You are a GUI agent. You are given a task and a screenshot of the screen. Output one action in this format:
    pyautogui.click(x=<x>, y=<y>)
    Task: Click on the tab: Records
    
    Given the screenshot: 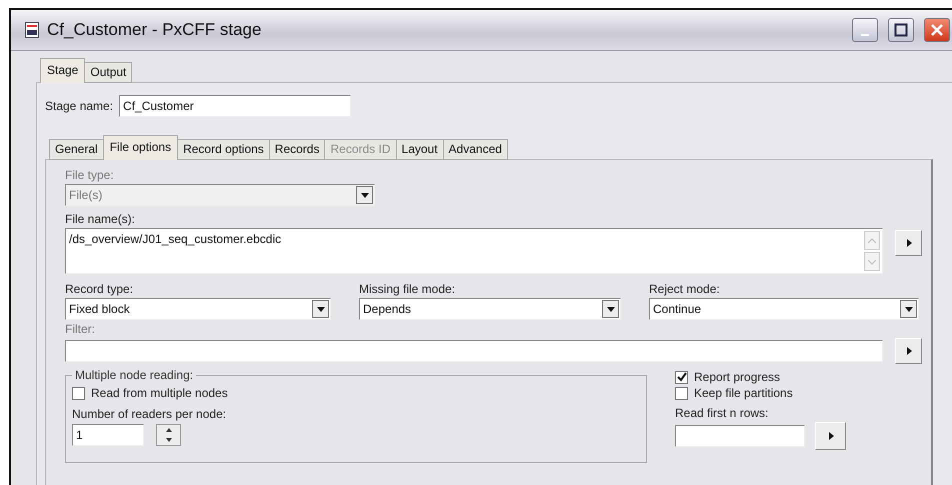 What is the action you would take?
    pyautogui.click(x=297, y=149)
    